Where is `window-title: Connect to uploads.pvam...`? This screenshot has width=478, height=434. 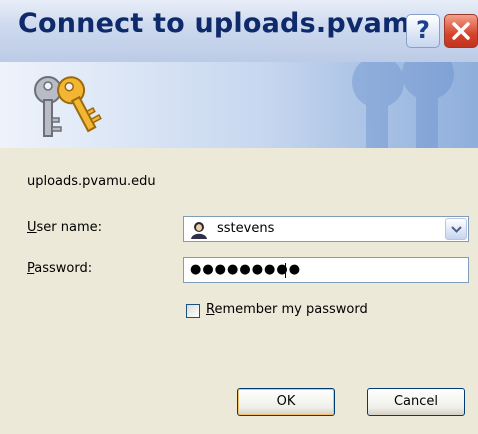 window-title: Connect to uploads.pvam... is located at coordinates (230, 23).